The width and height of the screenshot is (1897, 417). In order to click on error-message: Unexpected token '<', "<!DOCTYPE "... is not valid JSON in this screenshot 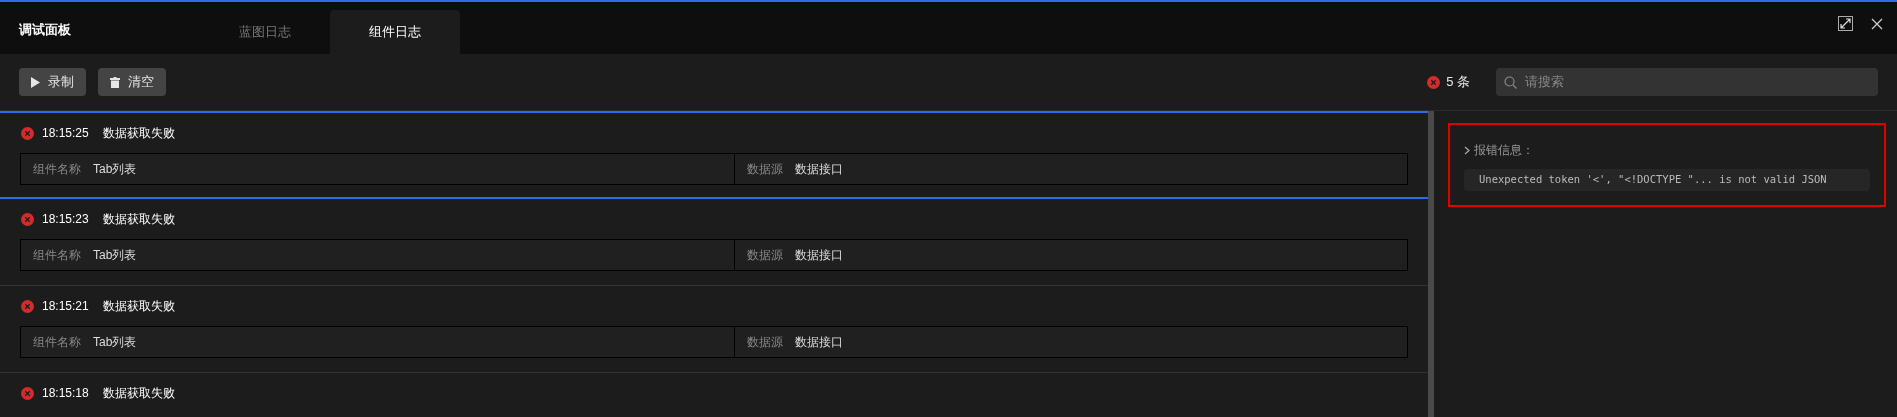, I will do `click(1667, 180)`.